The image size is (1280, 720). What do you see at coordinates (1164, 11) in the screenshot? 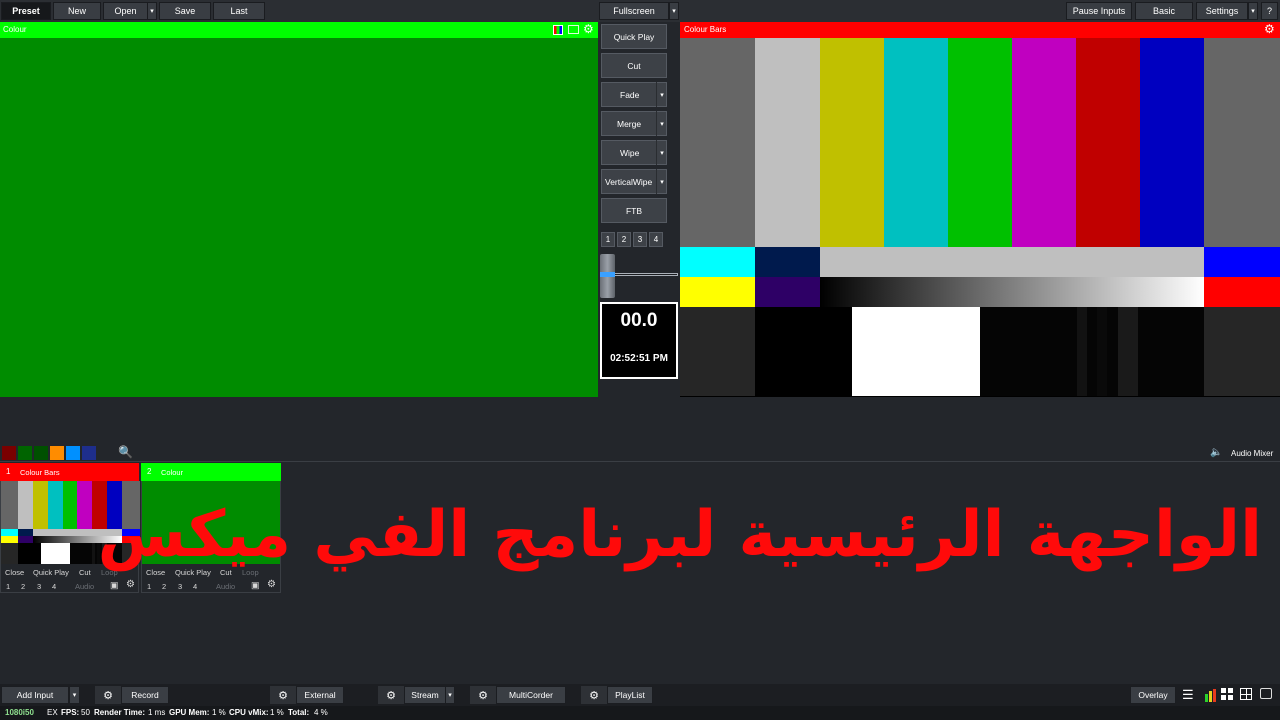
I see `basic-button: Basic` at bounding box center [1164, 11].